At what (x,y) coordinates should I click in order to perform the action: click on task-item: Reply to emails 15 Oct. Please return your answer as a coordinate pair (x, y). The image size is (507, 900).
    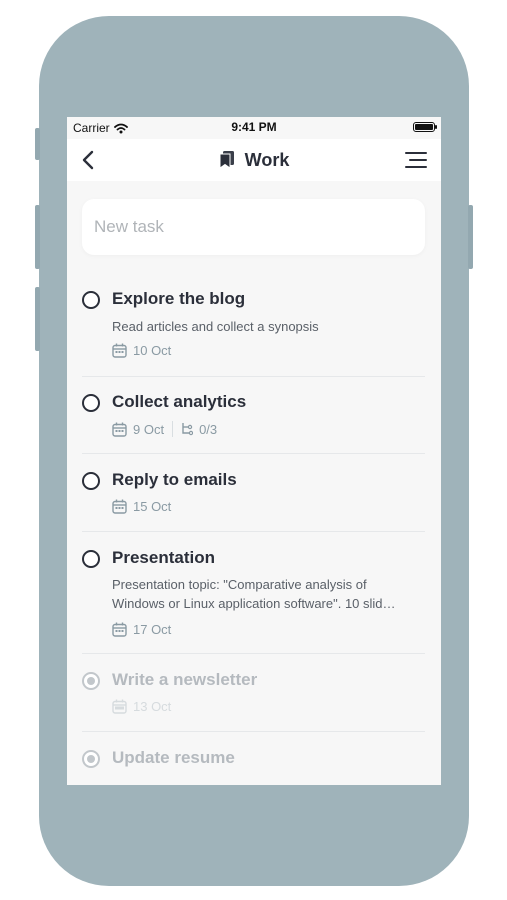
    Looking at the image, I should click on (253, 500).